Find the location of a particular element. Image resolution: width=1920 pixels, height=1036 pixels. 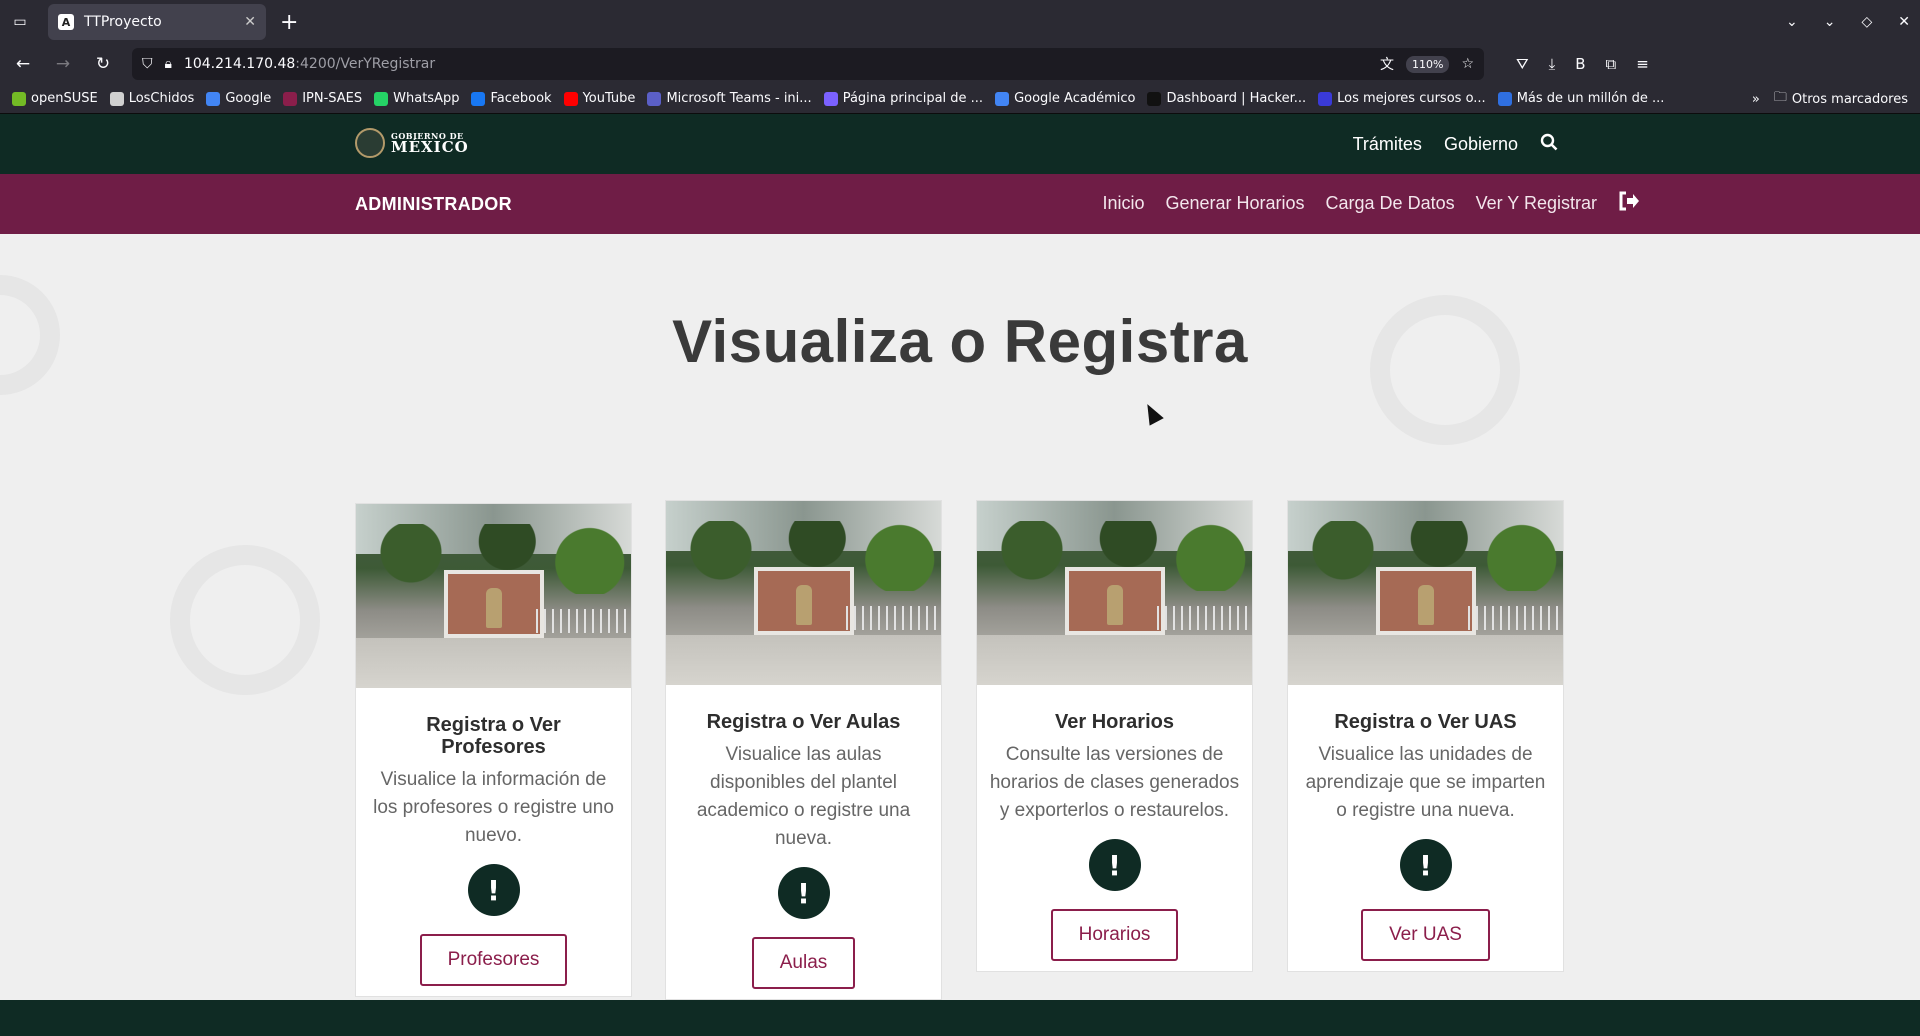

bookmark-label: LosChidos is located at coordinates (161, 98).